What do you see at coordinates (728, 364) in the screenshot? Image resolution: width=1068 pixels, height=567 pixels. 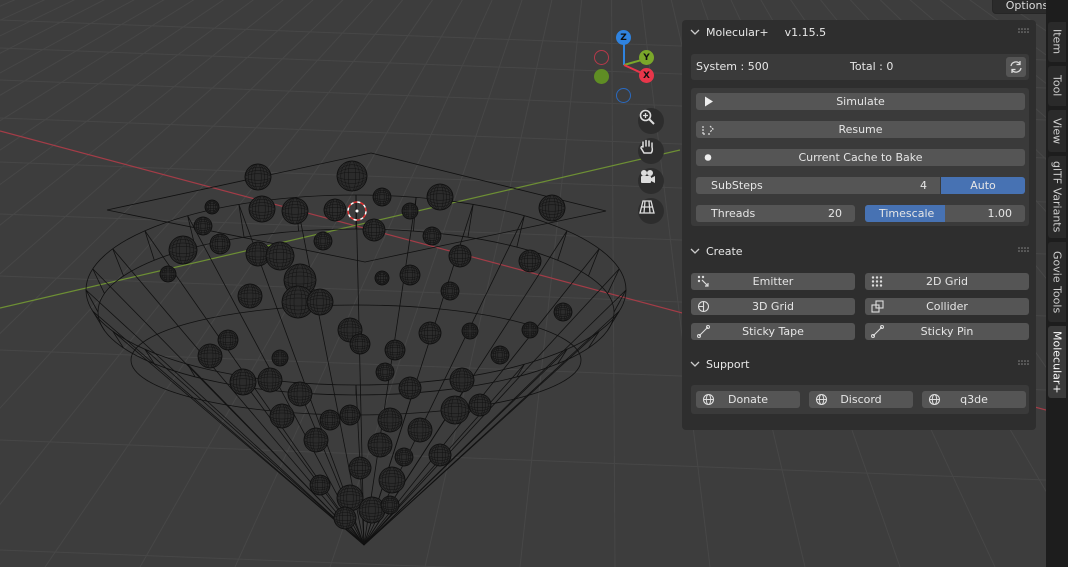 I see `support-title: Support` at bounding box center [728, 364].